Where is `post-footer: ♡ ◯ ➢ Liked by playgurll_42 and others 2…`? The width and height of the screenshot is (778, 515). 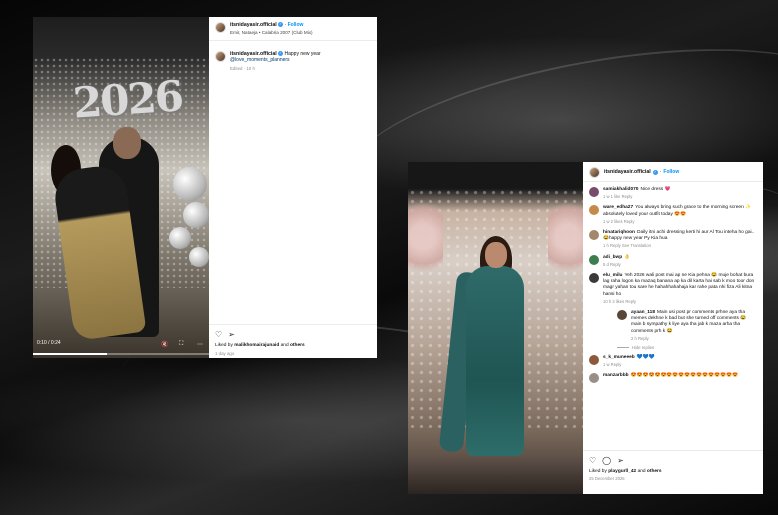 post-footer: ♡ ◯ ➢ Liked by playgurll_42 and others 2… is located at coordinates (673, 472).